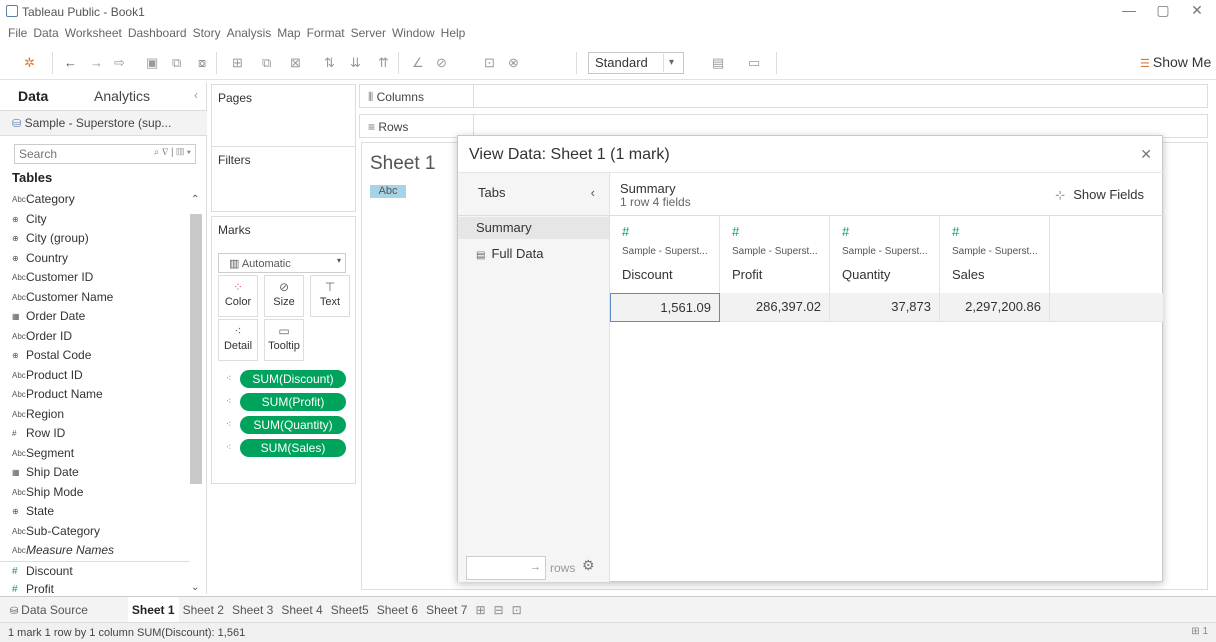 This screenshot has width=1216, height=642. I want to click on pill-sum-sales: SUM(Sales), so click(293, 448).